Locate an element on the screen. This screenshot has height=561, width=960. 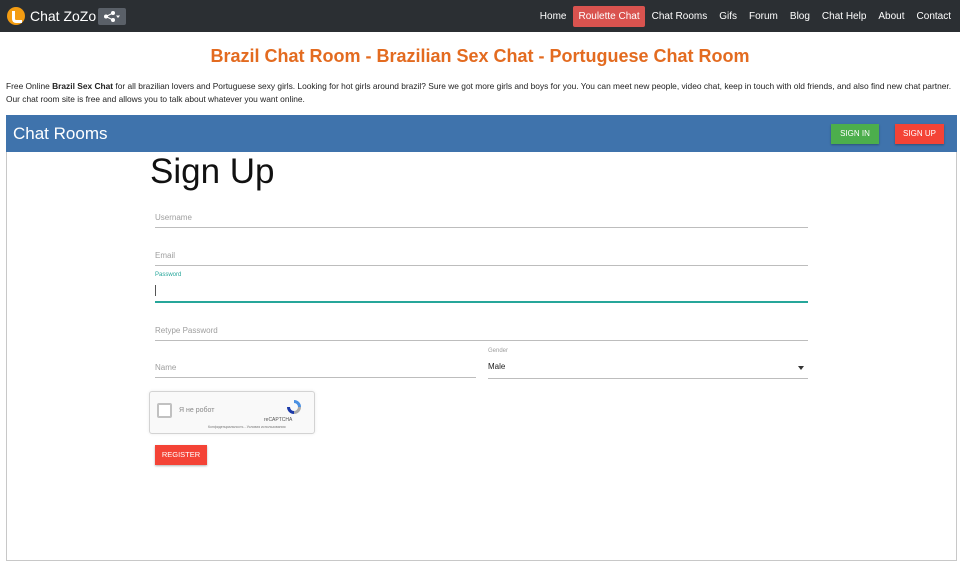
sign-up-button: SIGN UP is located at coordinates (919, 134).